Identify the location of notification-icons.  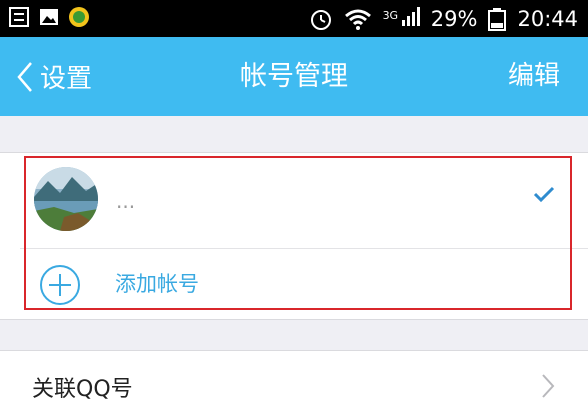
(49, 17).